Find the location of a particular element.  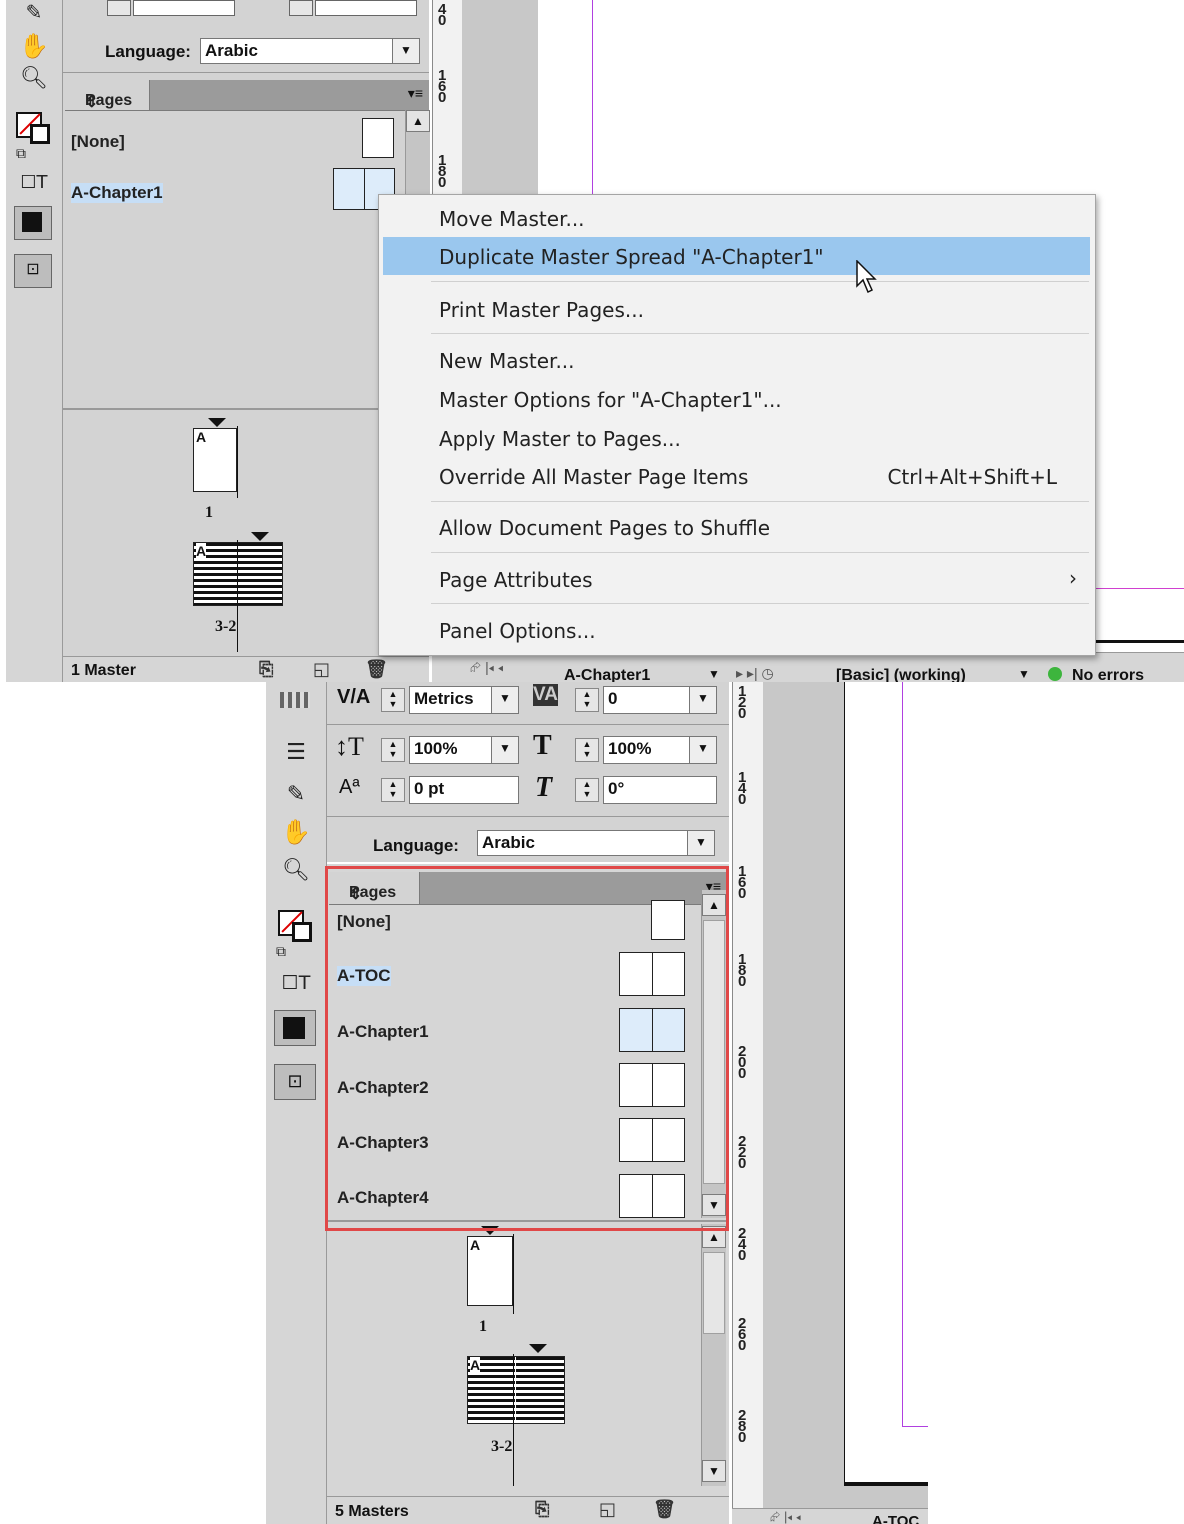

tracking-dropdown: 0 ▼ is located at coordinates (660, 700).